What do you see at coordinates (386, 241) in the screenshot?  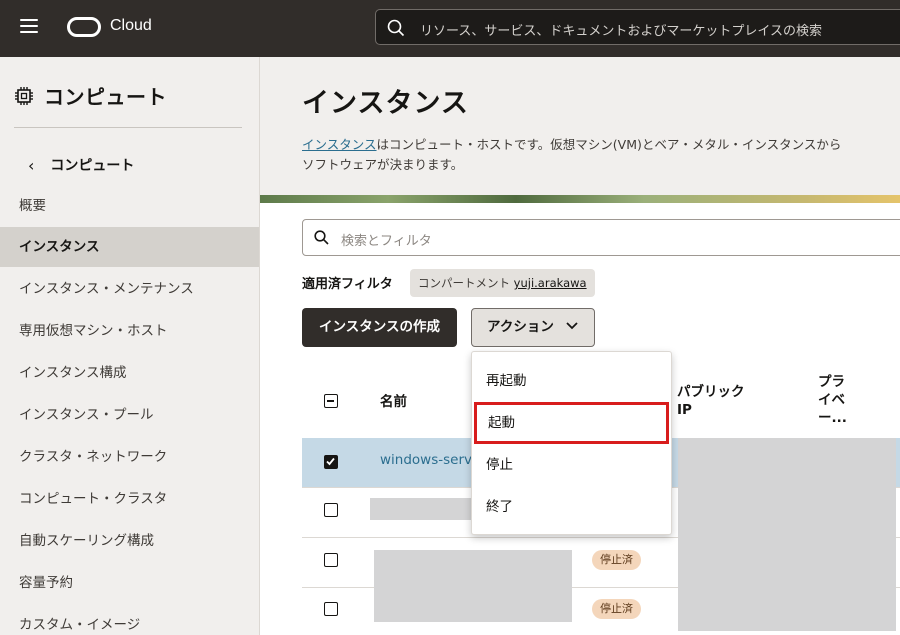 I see `search-filter-placeholder: 検索とフィルタ` at bounding box center [386, 241].